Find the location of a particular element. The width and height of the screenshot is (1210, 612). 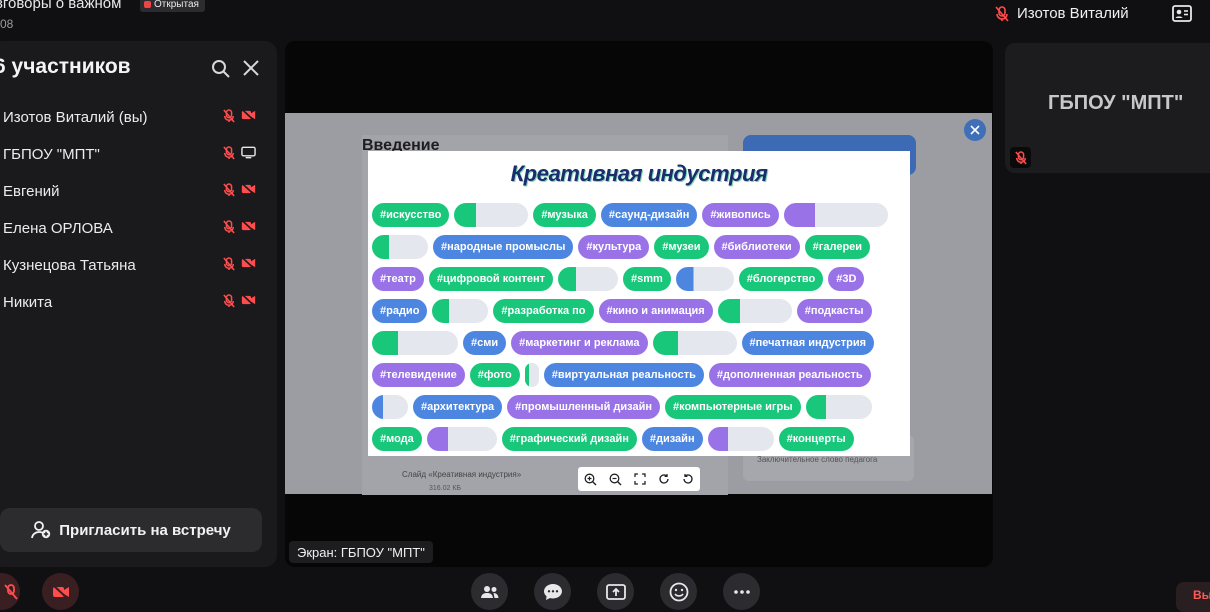

slide-tag: #музеи is located at coordinates (681, 247).